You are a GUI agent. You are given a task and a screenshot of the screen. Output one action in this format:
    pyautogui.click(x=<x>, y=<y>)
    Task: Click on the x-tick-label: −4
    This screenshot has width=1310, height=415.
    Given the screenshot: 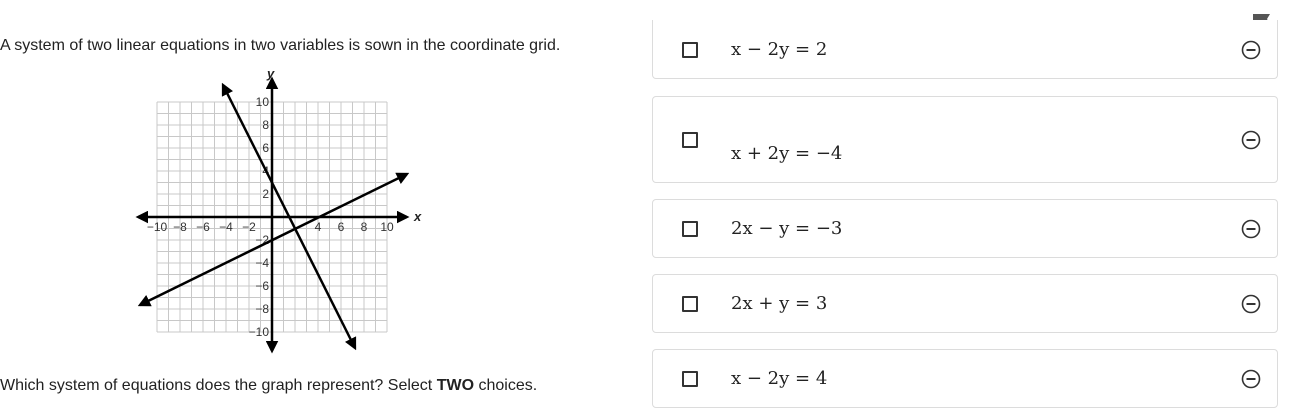 What is the action you would take?
    pyautogui.click(x=226, y=227)
    